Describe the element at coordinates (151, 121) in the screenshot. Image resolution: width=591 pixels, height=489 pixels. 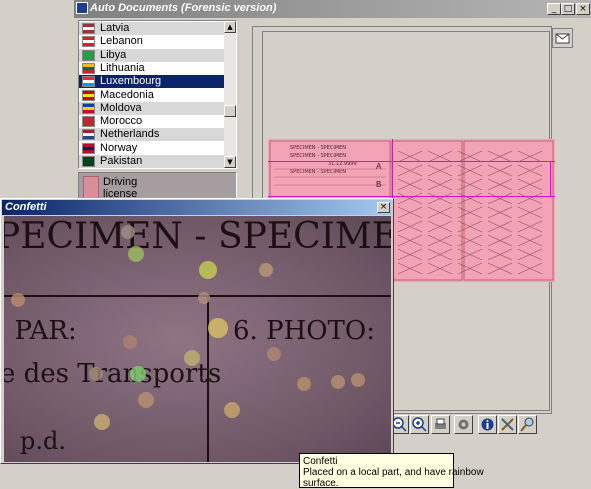
I see `country-item-morocco: Morocco` at that location.